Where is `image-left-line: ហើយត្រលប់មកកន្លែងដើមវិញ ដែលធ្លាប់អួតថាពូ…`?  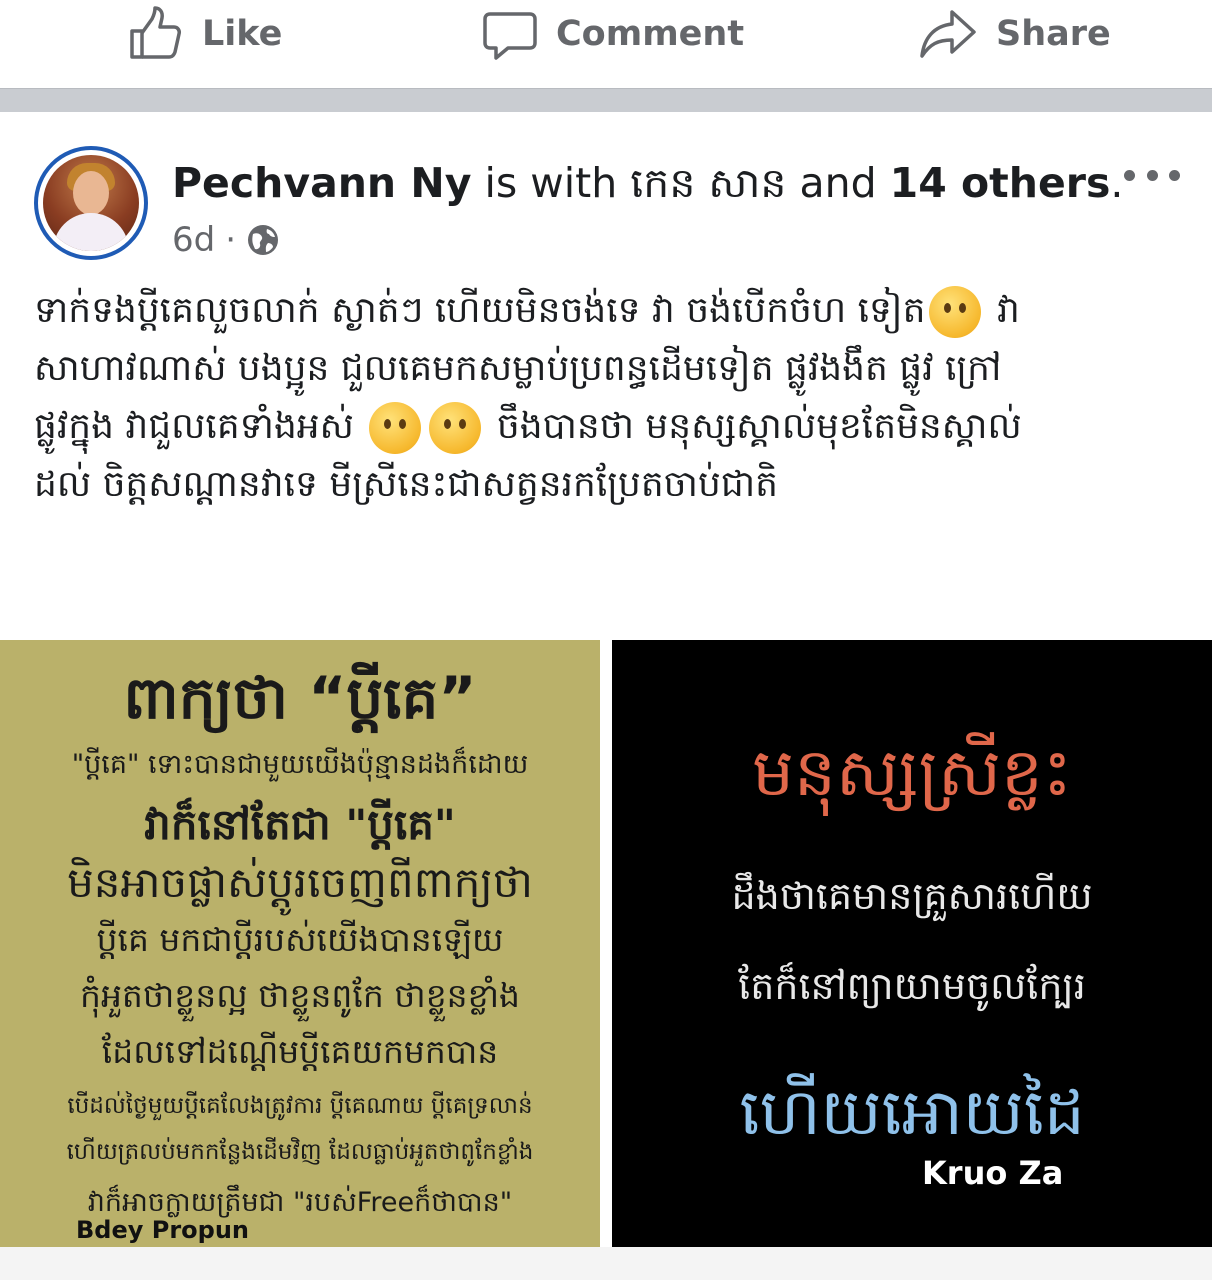 image-left-line: ហើយត្រលប់មកកន្លែងដើមវិញ ដែលធ្លាប់អួតថាពូ… is located at coordinates (300, 1152).